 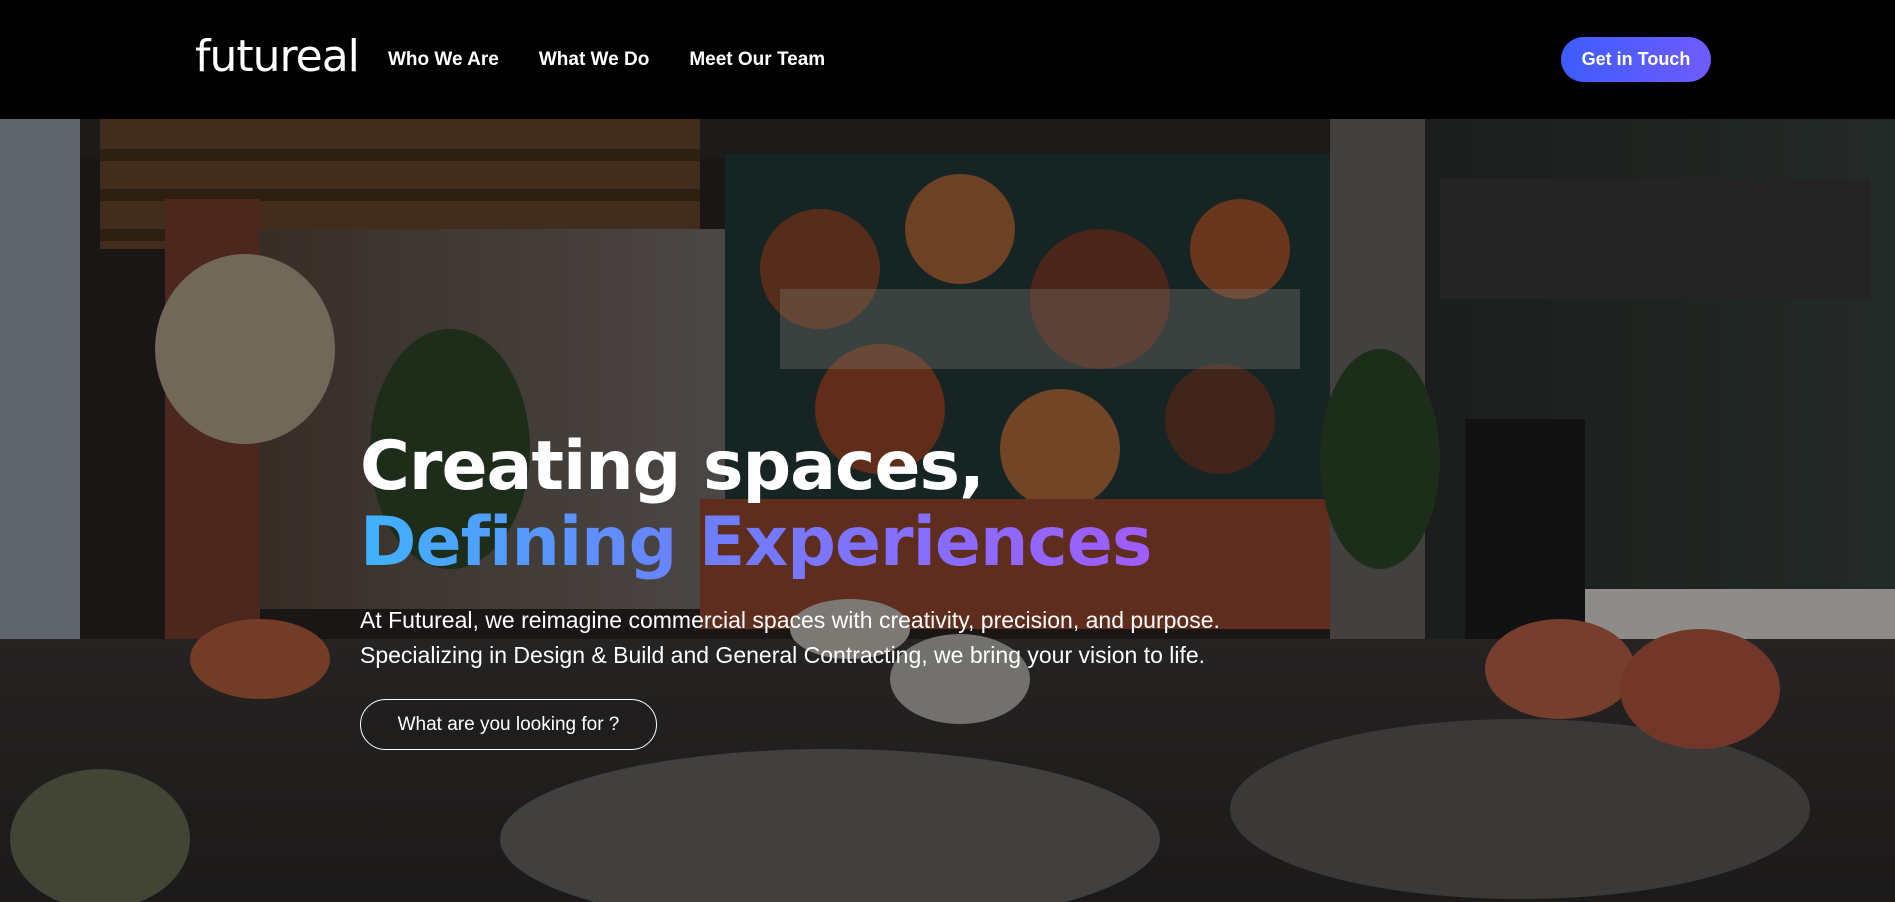 I want to click on main-nav: Who We Are What We Do Meet Our Team, so click(x=606, y=60).